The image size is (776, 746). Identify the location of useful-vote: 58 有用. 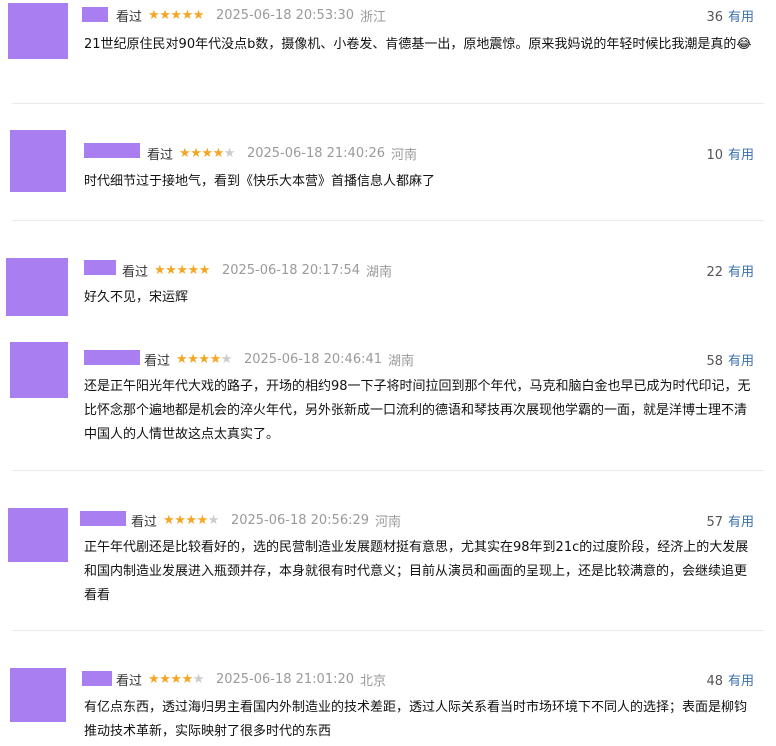
(730, 359).